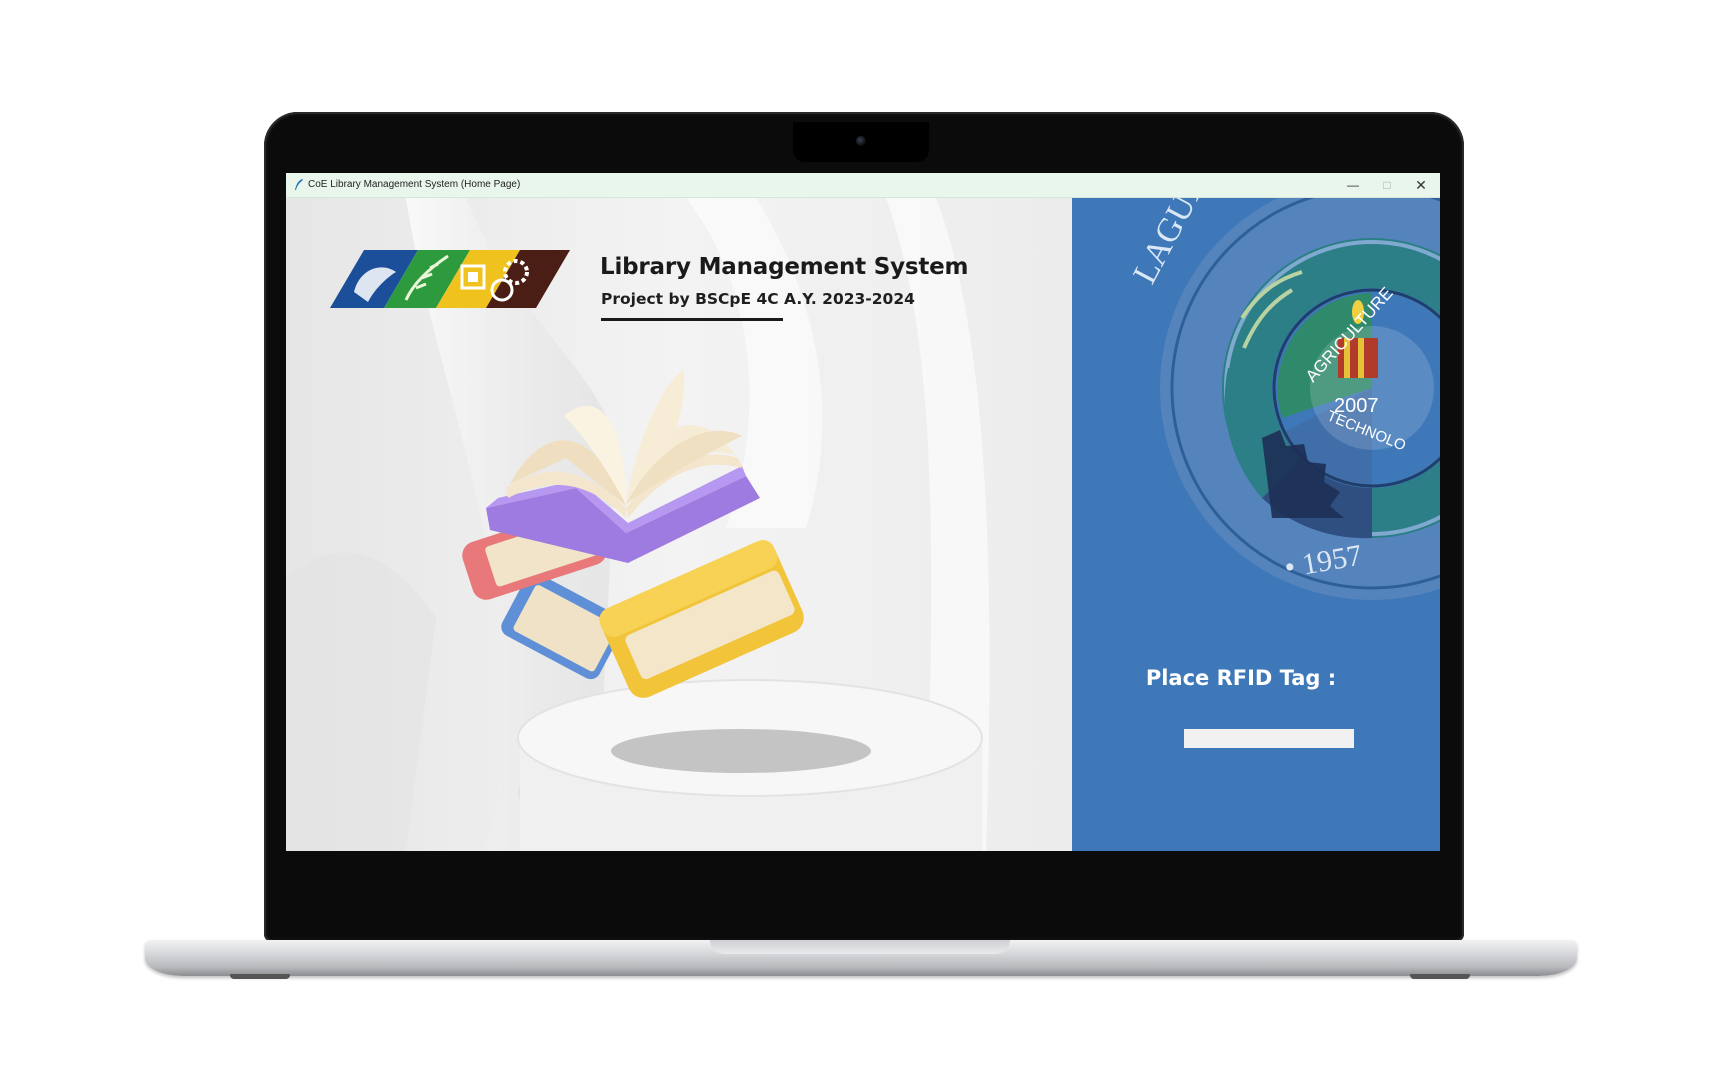 The height and width of the screenshot is (1080, 1721). I want to click on rfid-input, so click(1269, 738).